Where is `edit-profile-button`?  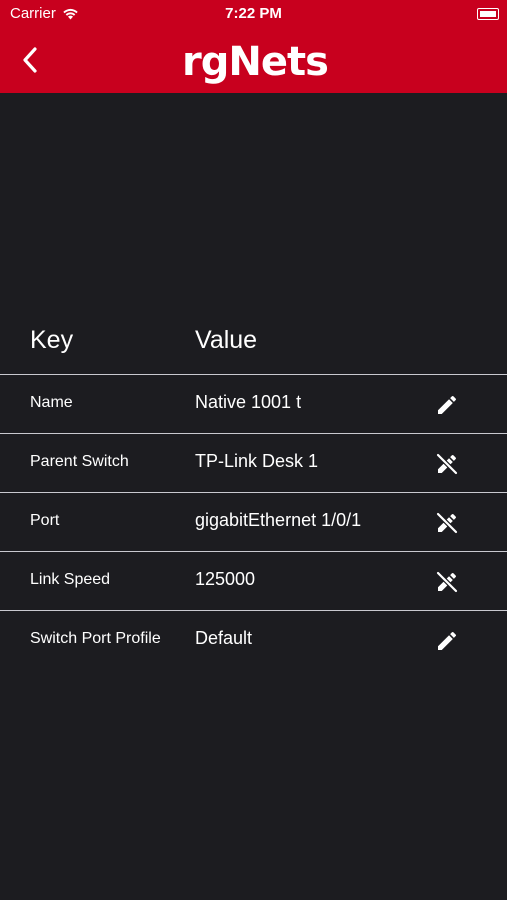
edit-profile-button is located at coordinates (447, 641).